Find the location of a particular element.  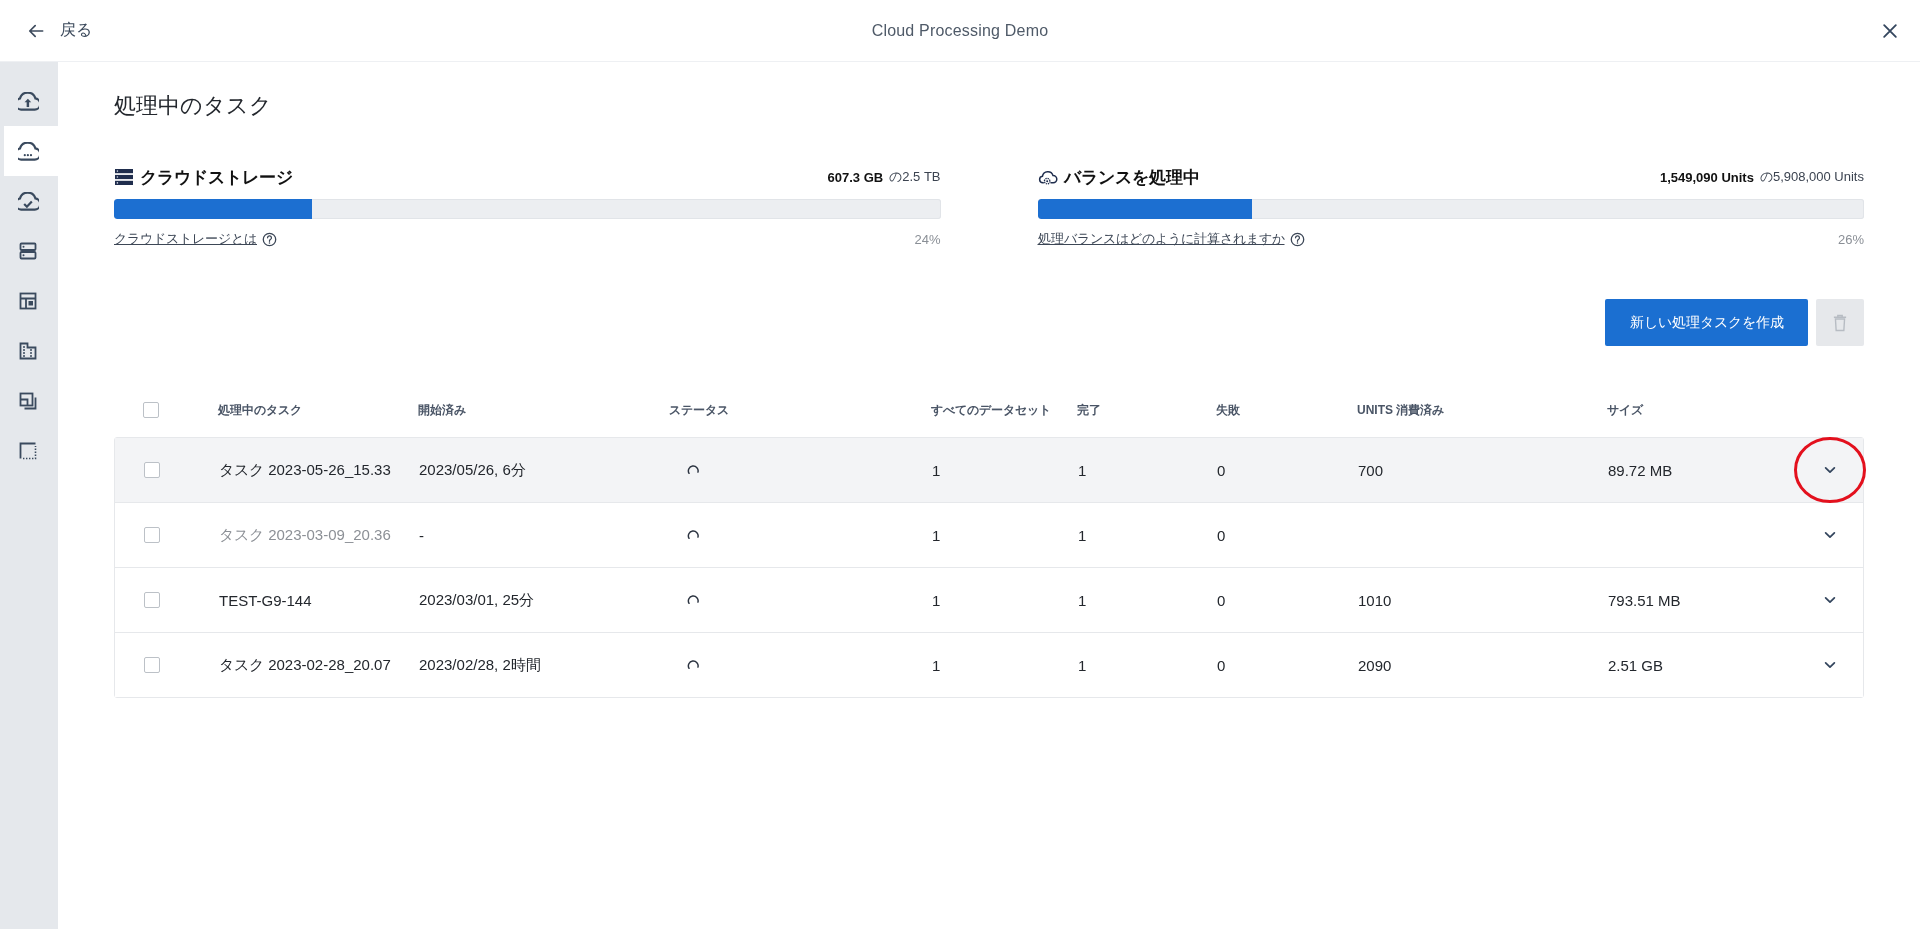

back-button: 戻る is located at coordinates (59, 30).